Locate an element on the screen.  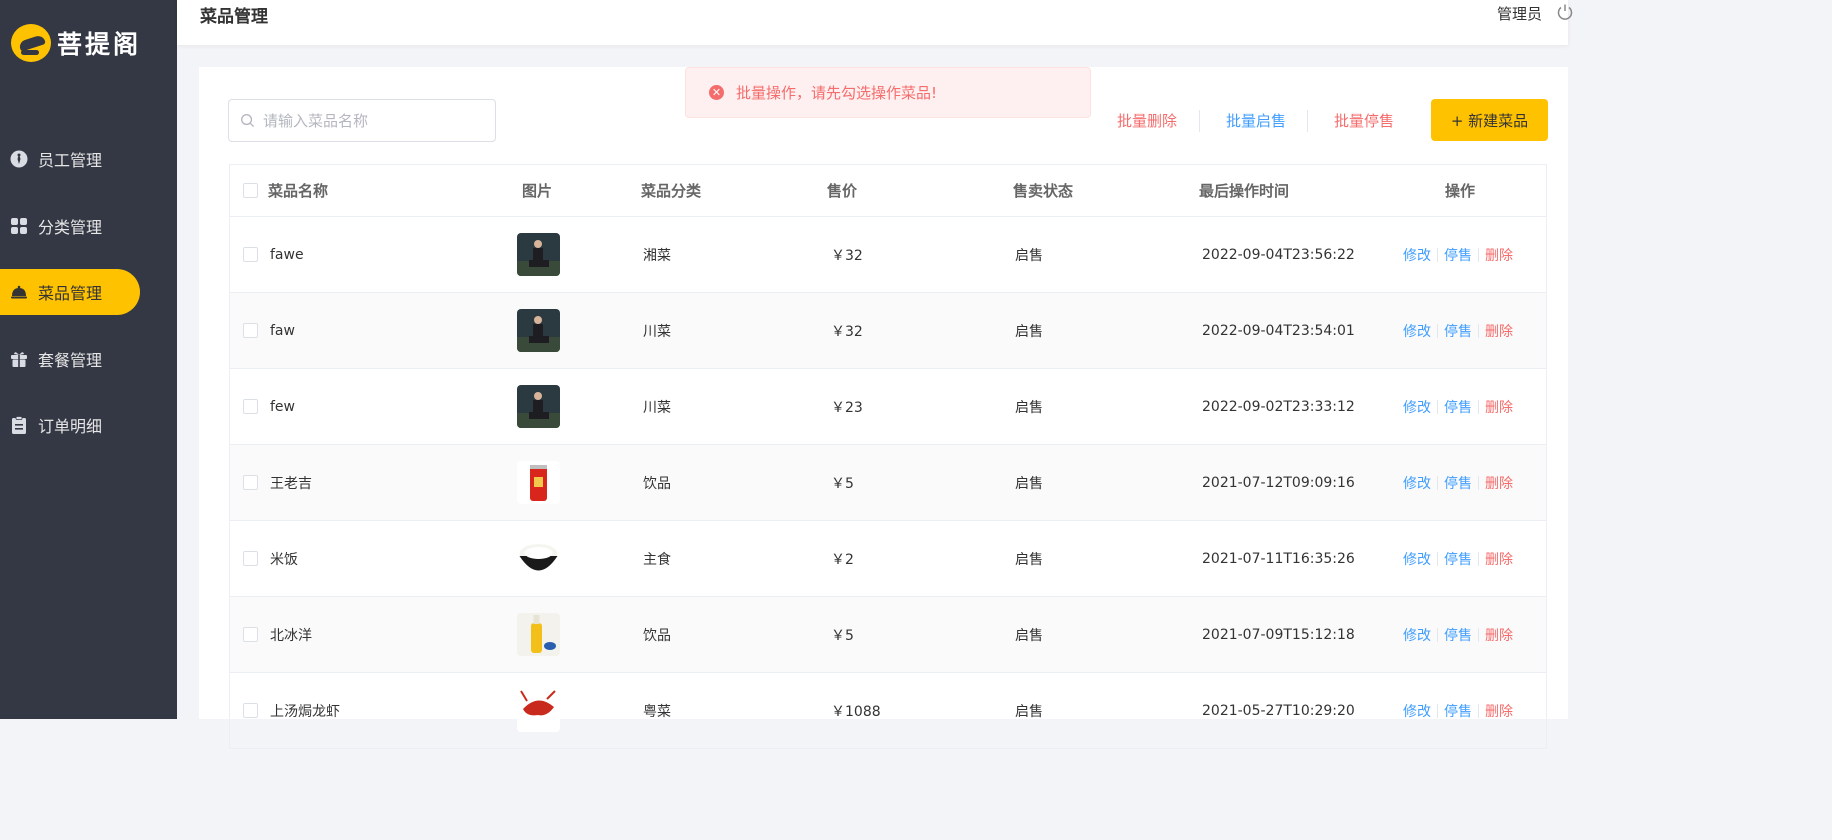
dish-updated: 2021-05-27T10:29:20 is located at coordinates (1278, 710).